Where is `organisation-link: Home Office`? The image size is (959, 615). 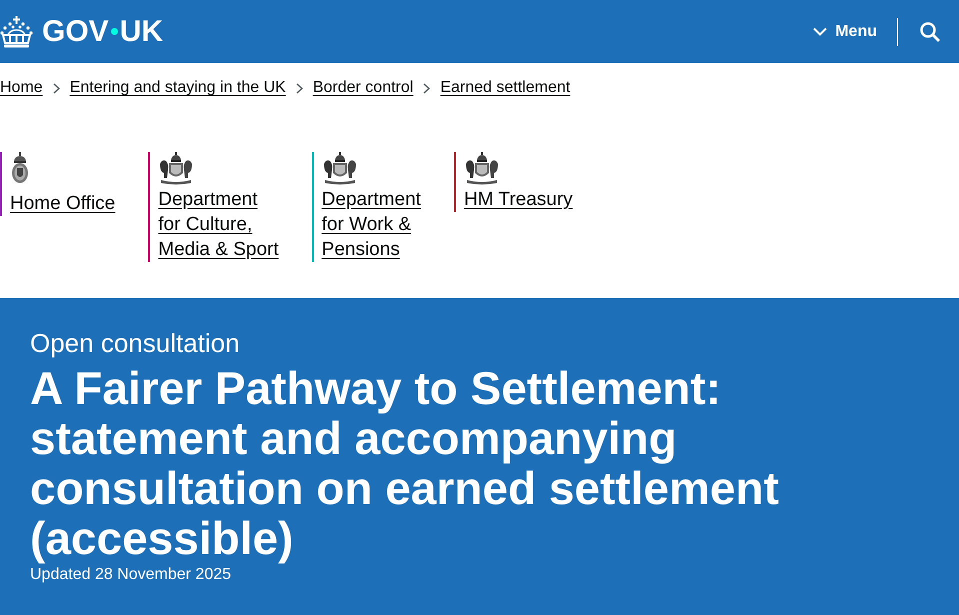
organisation-link: Home Office is located at coordinates (63, 203).